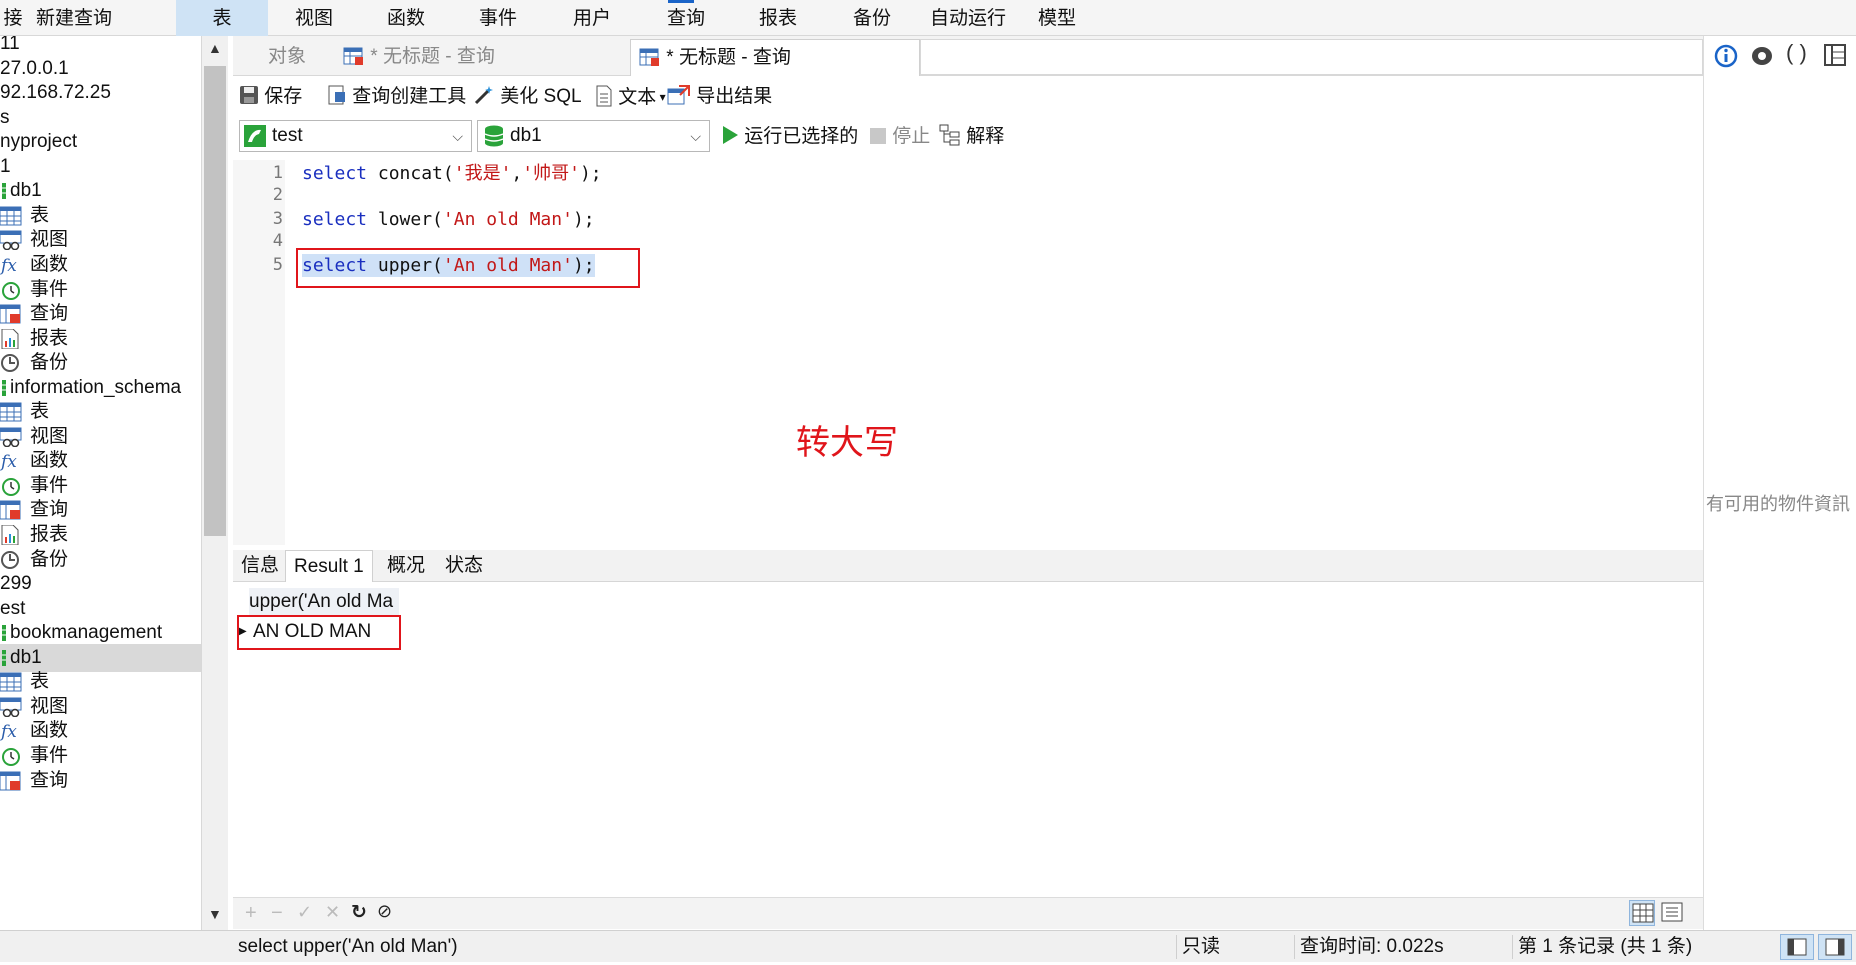 This screenshot has height=965, width=1856. I want to click on toggle-right-panel-icon, so click(1835, 947).